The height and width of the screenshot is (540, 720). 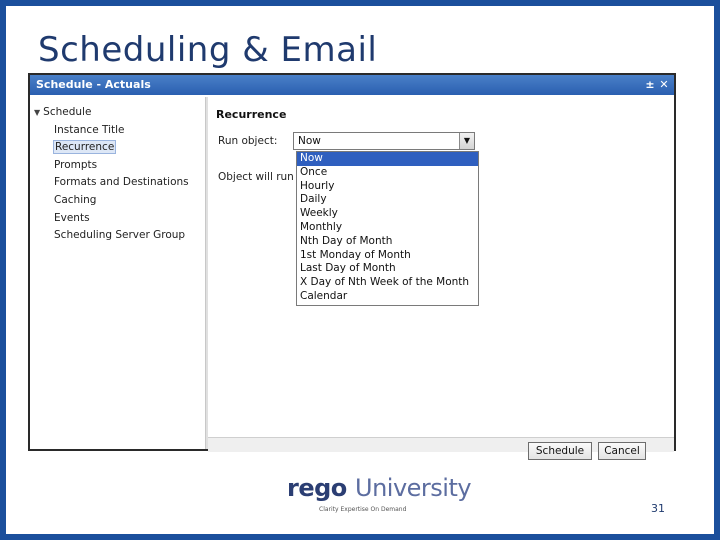 What do you see at coordinates (387, 200) in the screenshot?
I see `dropdown-option-daily: Daily` at bounding box center [387, 200].